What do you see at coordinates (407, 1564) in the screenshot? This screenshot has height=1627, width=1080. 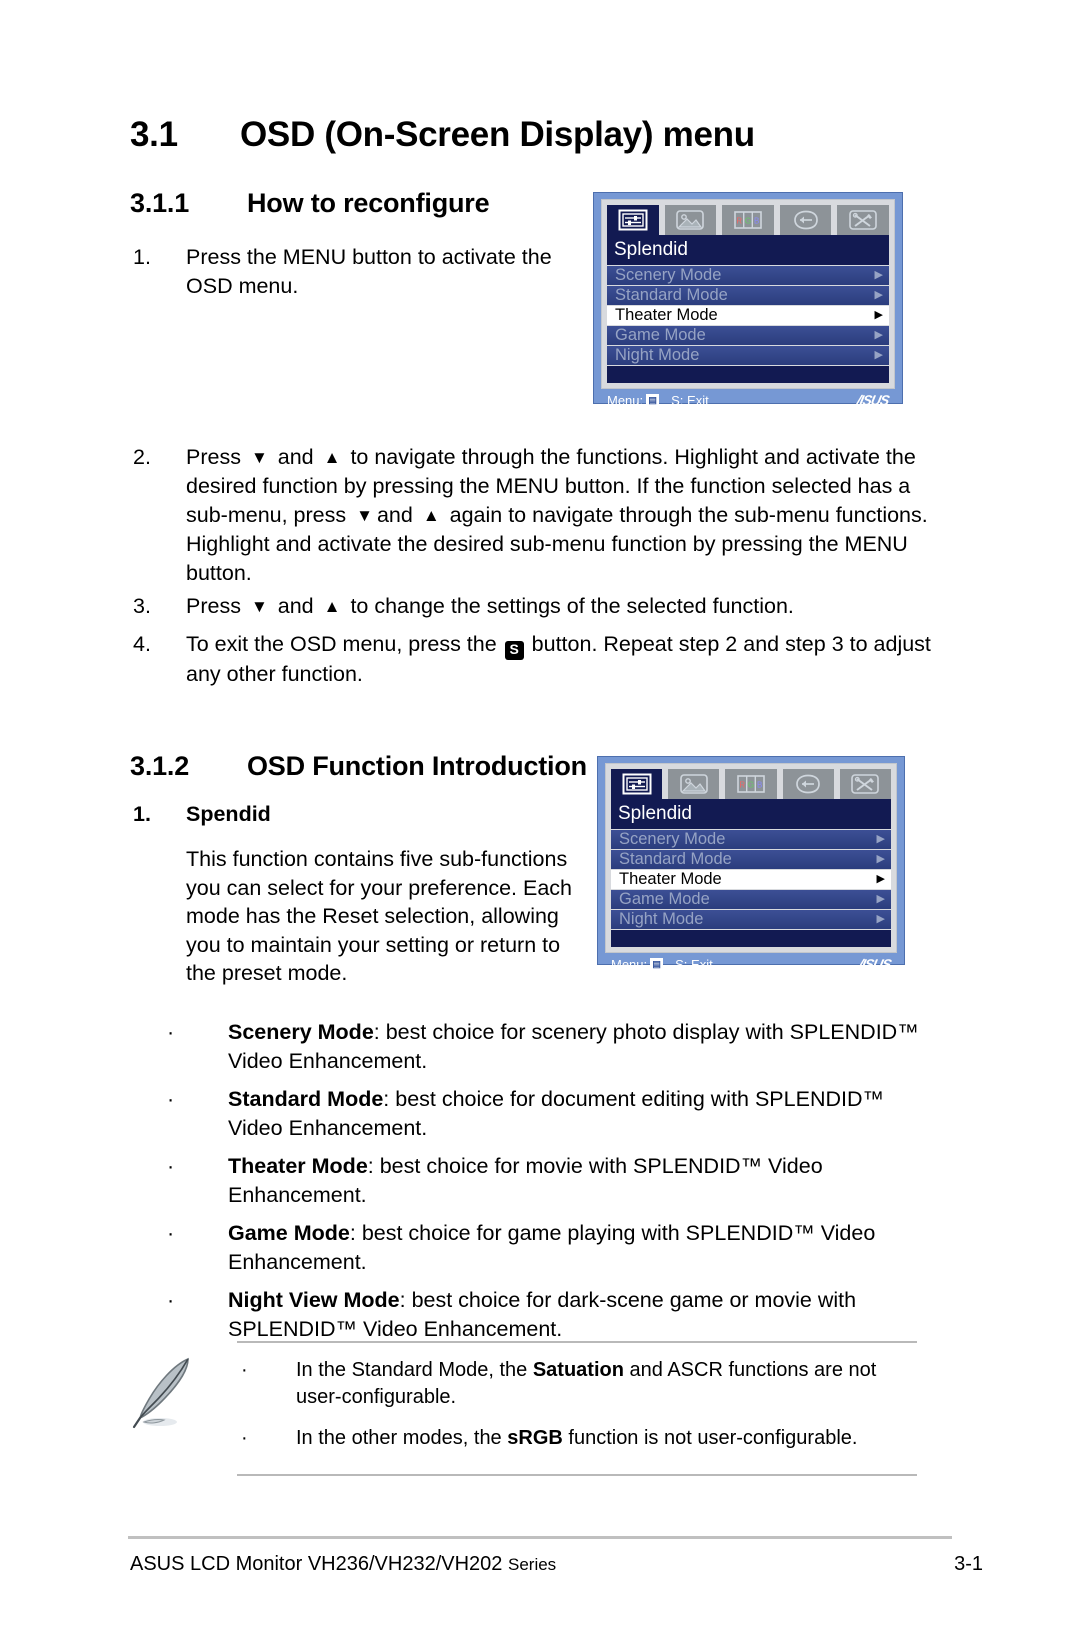 I see `footer-models: VH236/VH232/VH202` at bounding box center [407, 1564].